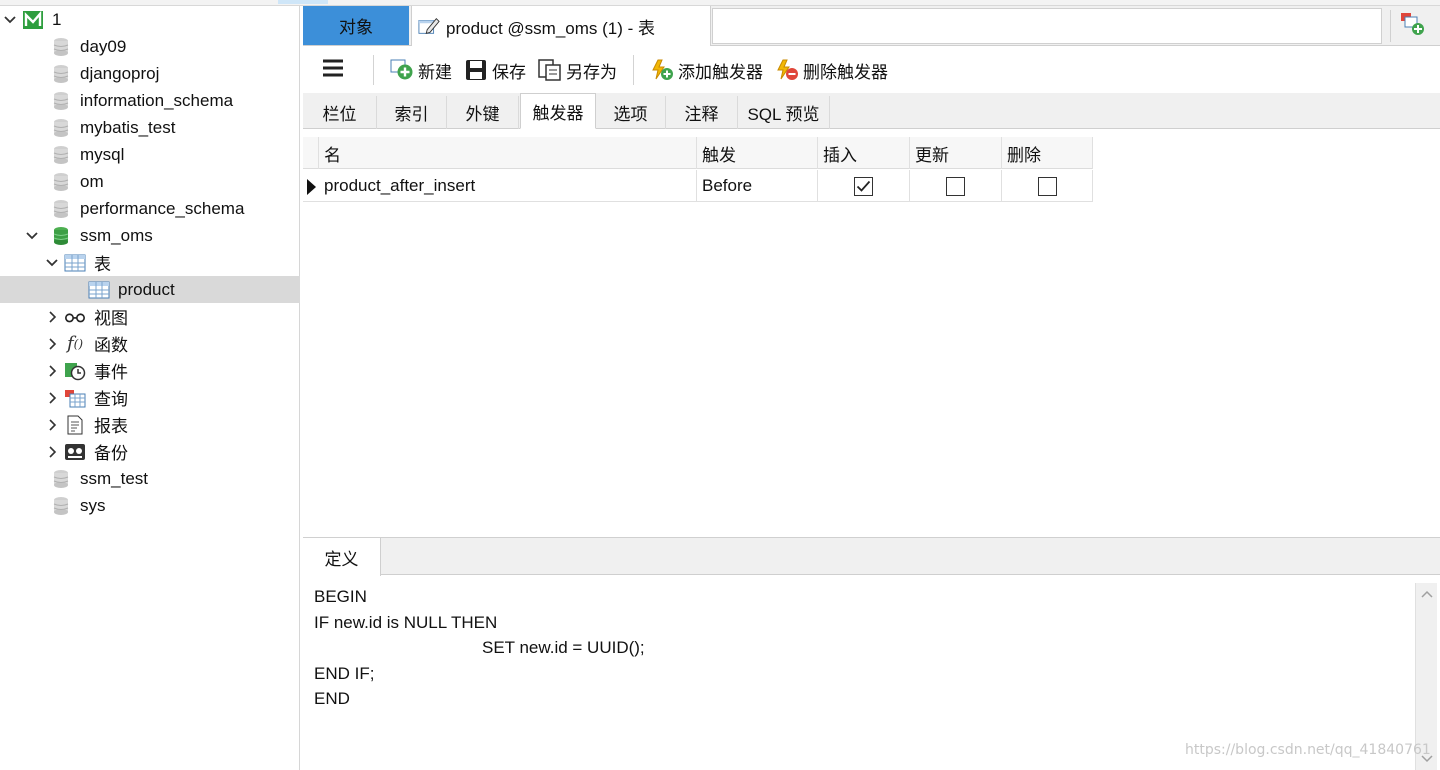 The height and width of the screenshot is (770, 1440). I want to click on delete-trigger-icon, so click(787, 69).